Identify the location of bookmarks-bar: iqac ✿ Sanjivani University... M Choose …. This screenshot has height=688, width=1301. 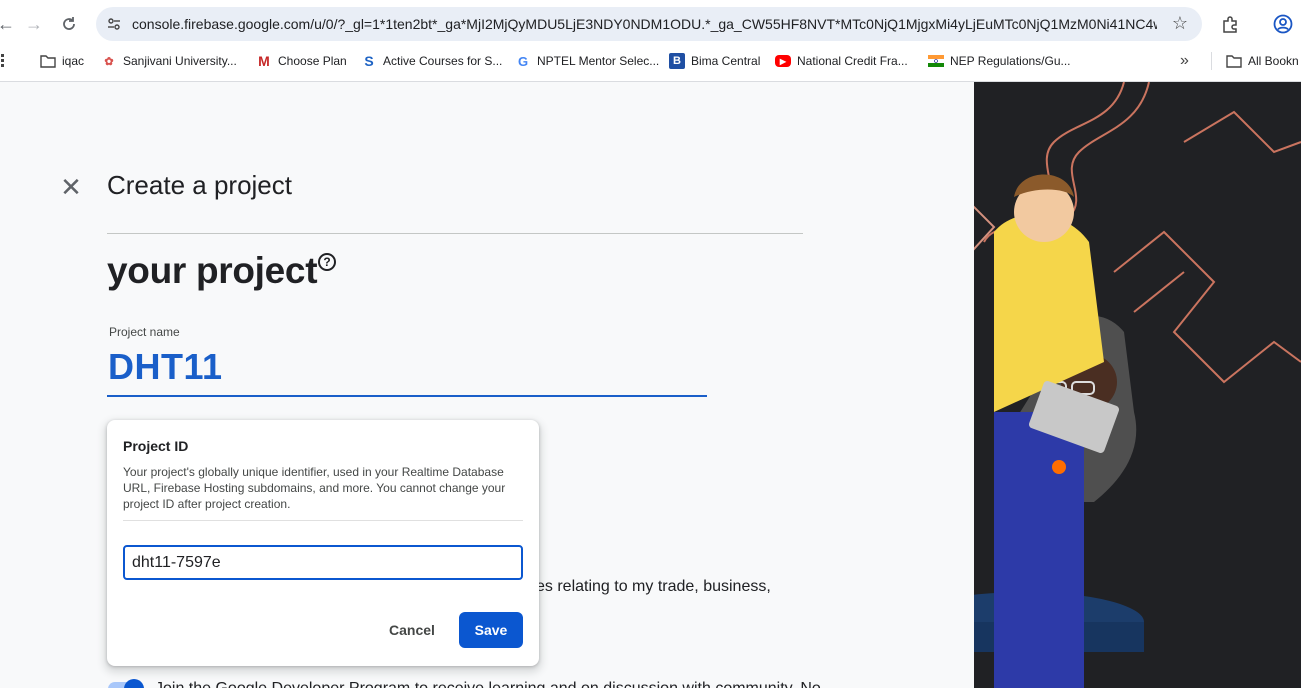
(650, 61).